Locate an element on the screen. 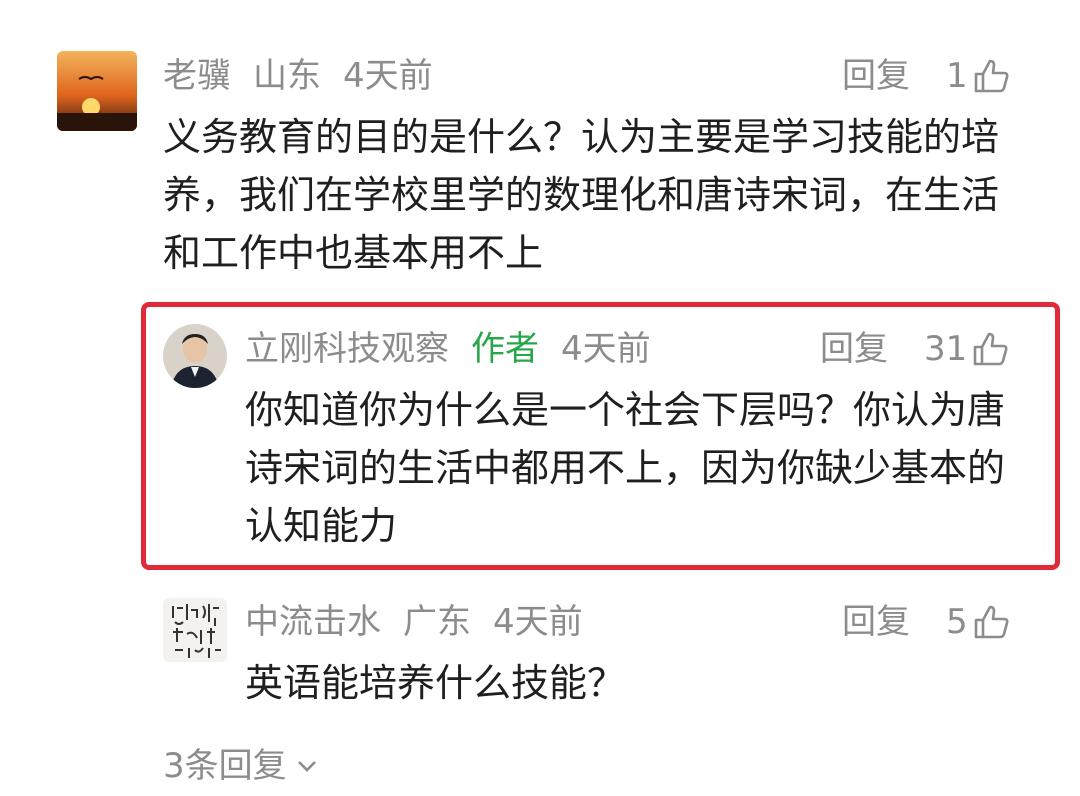 This screenshot has height=796, width=1080. author-badge: 作者 is located at coordinates (505, 349).